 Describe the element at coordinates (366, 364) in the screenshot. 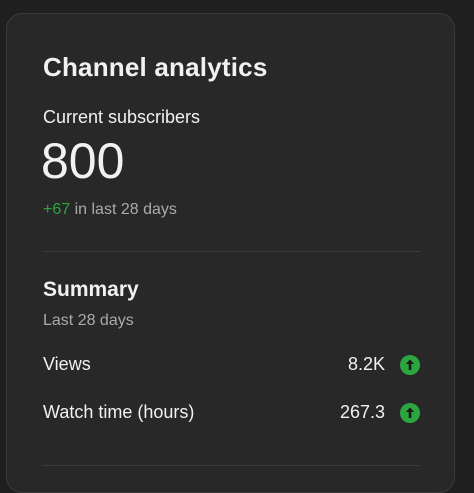

I see `metric-value: 8.2K` at that location.